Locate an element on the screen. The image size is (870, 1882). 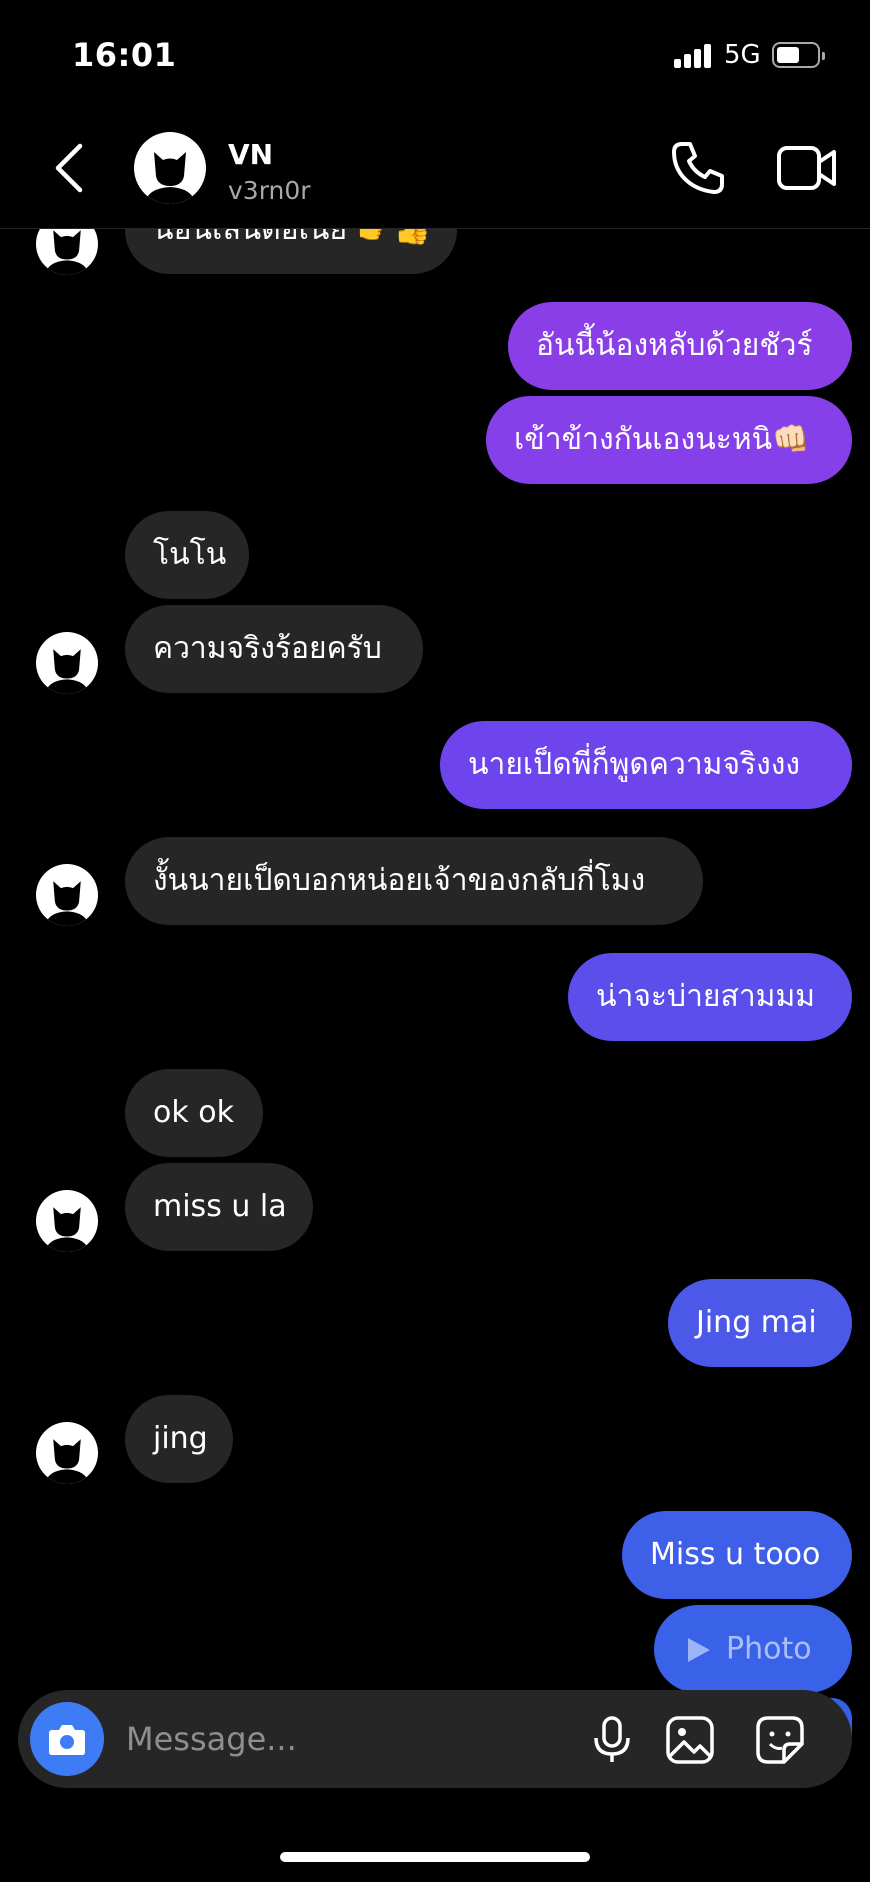
photo-label: Photo is located at coordinates (769, 1649).